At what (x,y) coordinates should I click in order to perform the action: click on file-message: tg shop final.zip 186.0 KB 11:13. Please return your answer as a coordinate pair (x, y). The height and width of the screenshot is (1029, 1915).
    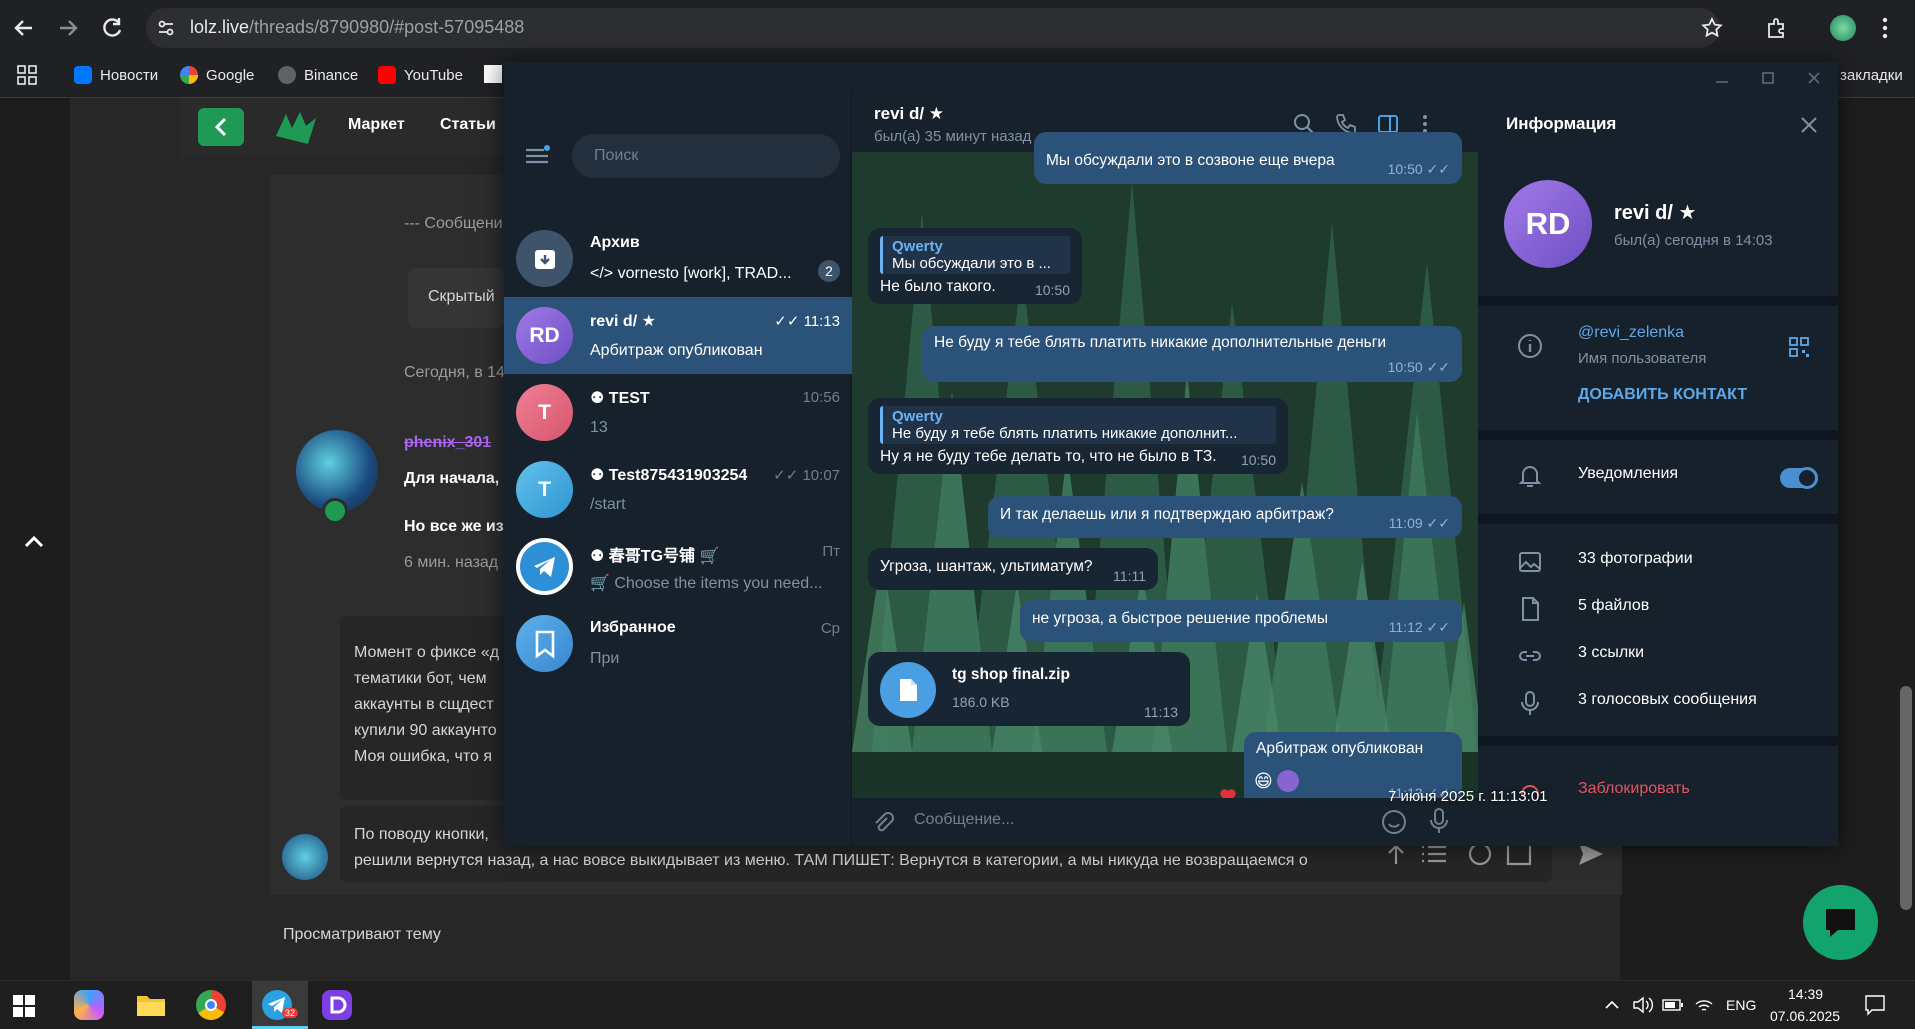
    Looking at the image, I should click on (1029, 689).